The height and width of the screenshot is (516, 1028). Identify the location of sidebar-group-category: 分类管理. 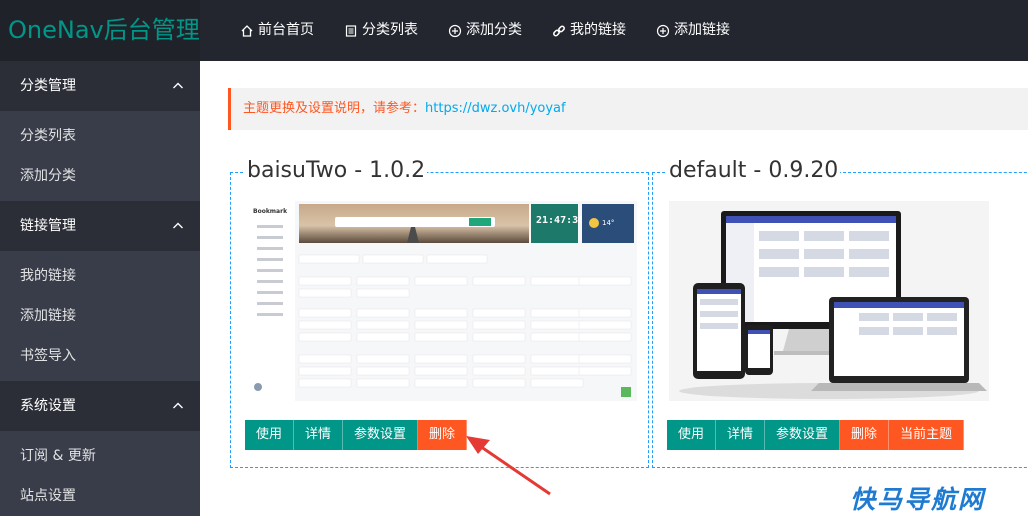
(100, 86).